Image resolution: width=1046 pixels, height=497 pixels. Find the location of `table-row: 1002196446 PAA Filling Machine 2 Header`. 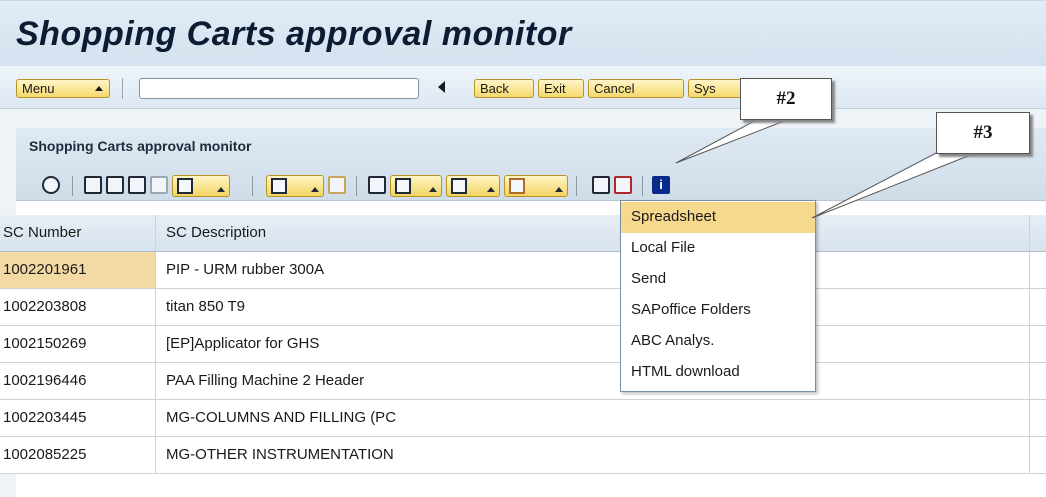

table-row: 1002196446 PAA Filling Machine 2 Header is located at coordinates (523, 381).